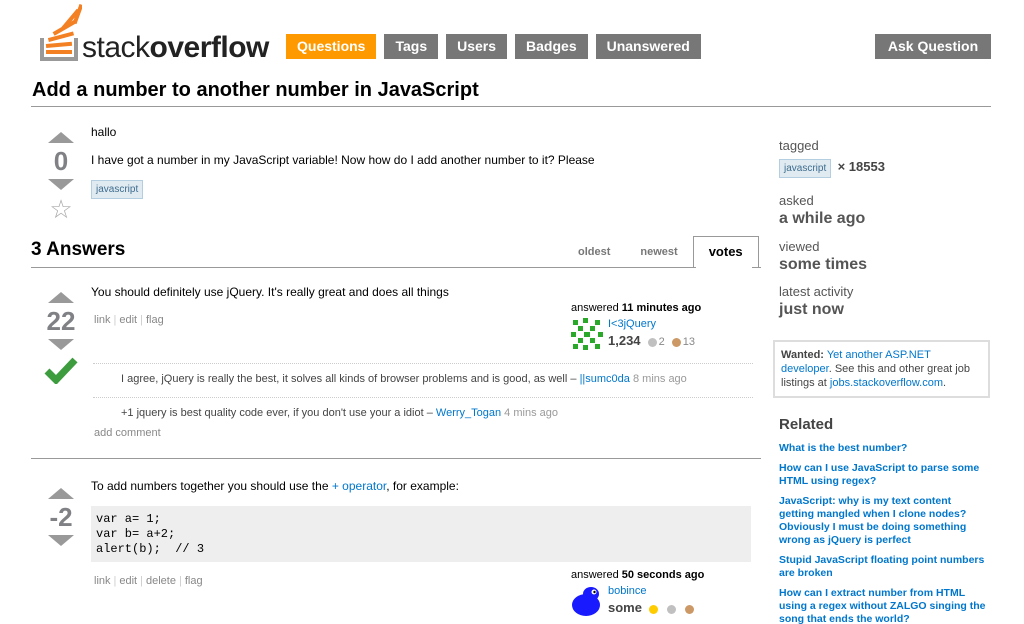  What do you see at coordinates (756, 267) in the screenshot?
I see `answers-divider-right` at bounding box center [756, 267].